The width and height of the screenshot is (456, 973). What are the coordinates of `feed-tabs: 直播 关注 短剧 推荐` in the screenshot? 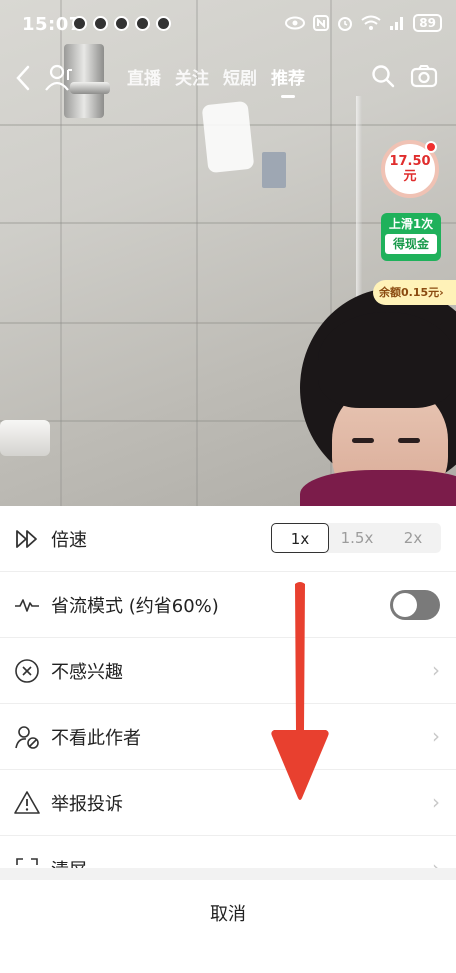 It's located at (216, 81).